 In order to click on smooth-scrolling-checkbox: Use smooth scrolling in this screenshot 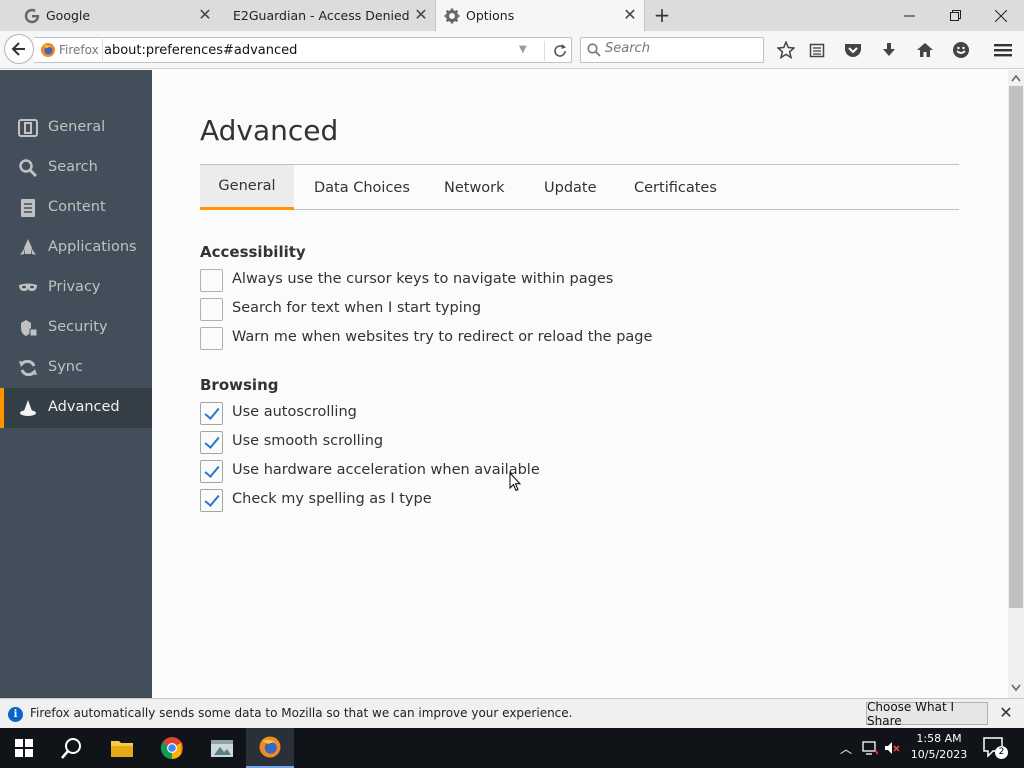, I will do `click(400, 442)`.